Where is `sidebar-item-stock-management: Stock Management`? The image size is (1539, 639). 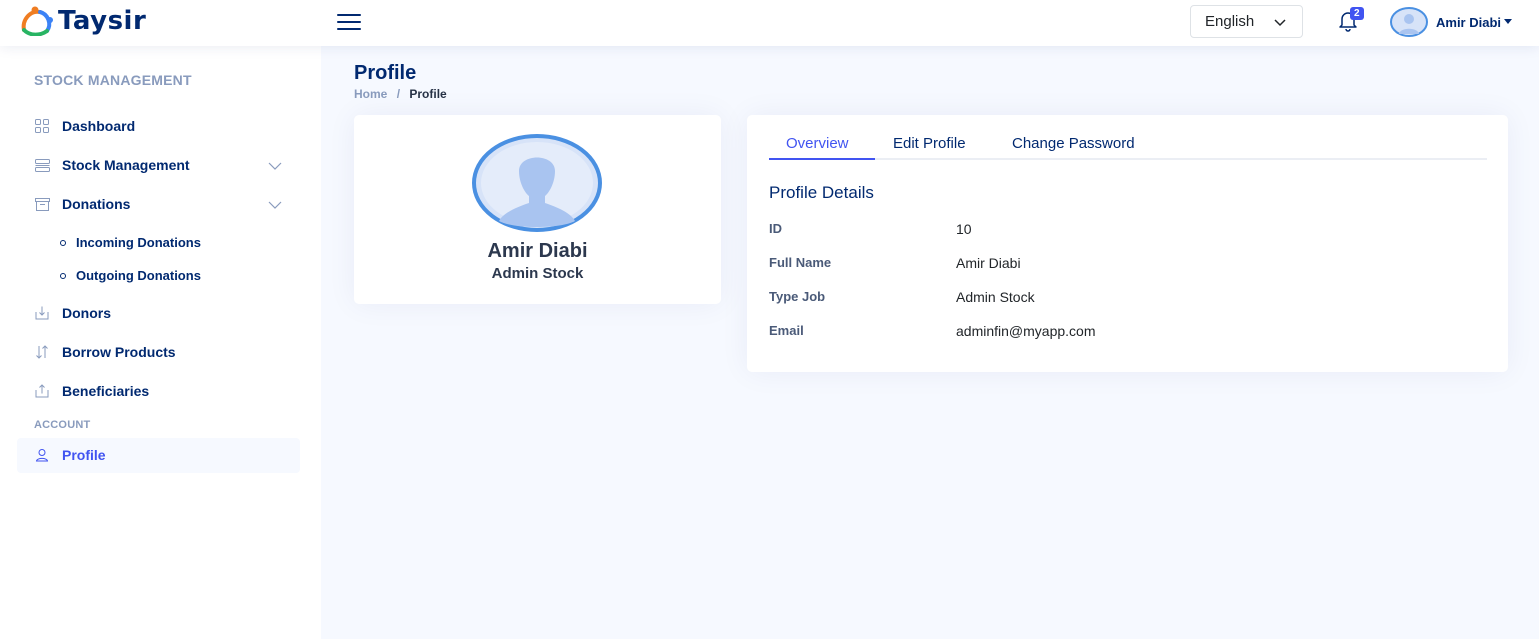 sidebar-item-stock-management: Stock Management is located at coordinates (112, 165).